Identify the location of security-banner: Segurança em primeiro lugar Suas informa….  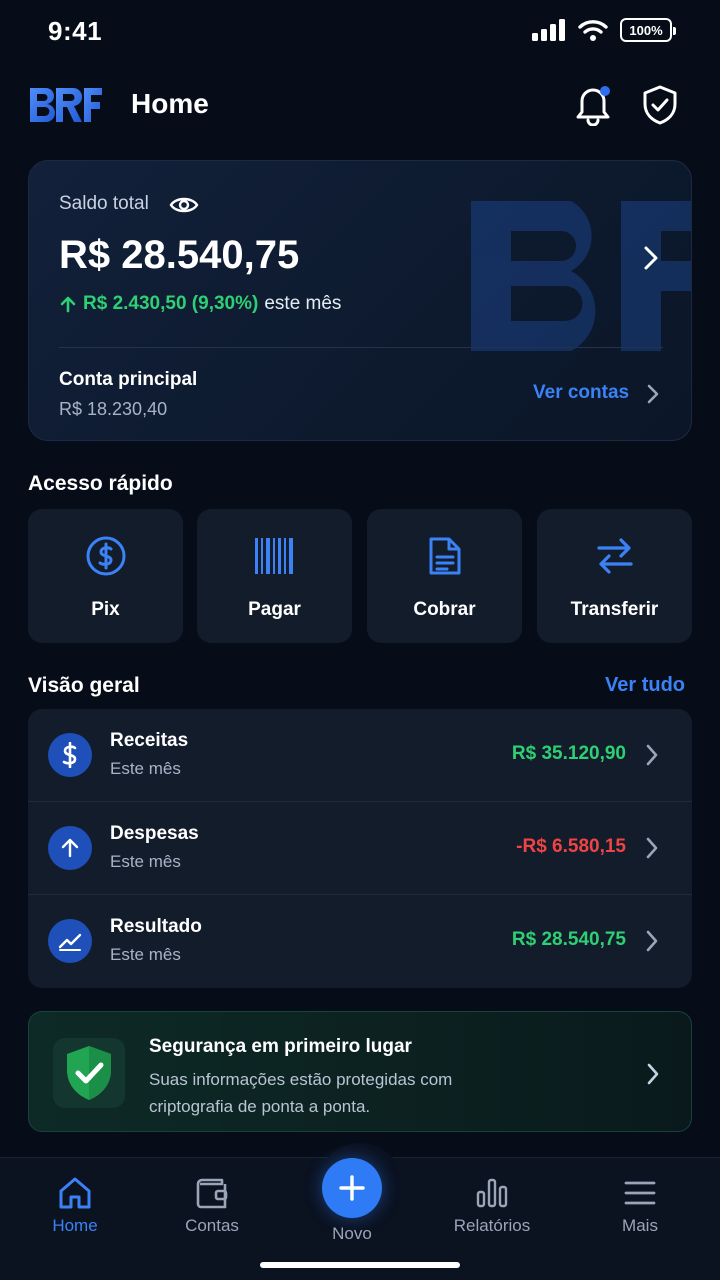
(360, 1071).